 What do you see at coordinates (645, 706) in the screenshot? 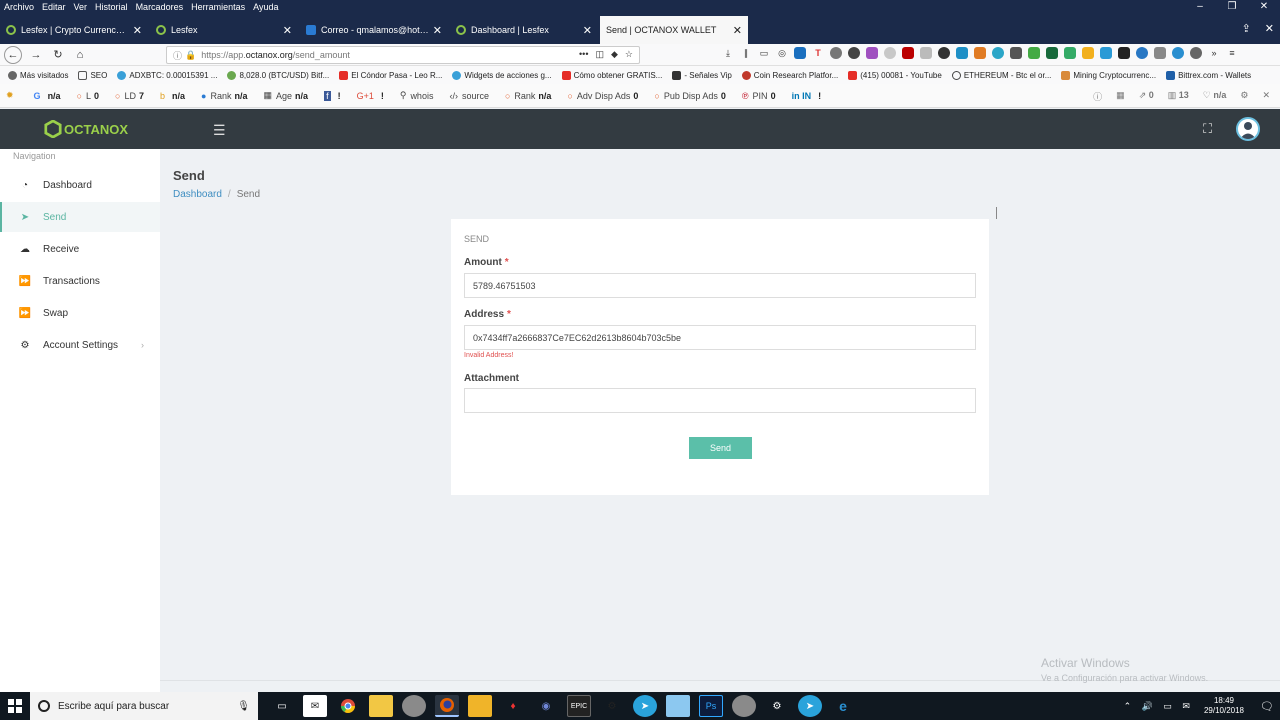
I see `telegram-icon: ➤` at bounding box center [645, 706].